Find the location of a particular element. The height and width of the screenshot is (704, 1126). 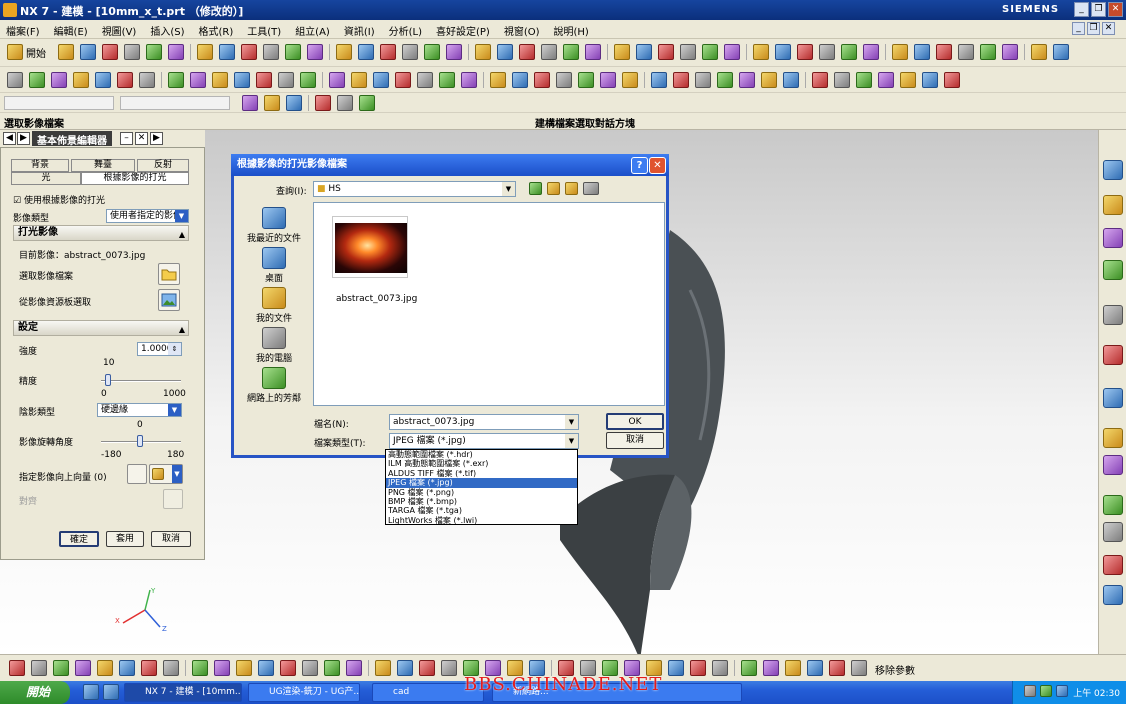

menu-item: 插入(S) is located at coordinates (167, 30).